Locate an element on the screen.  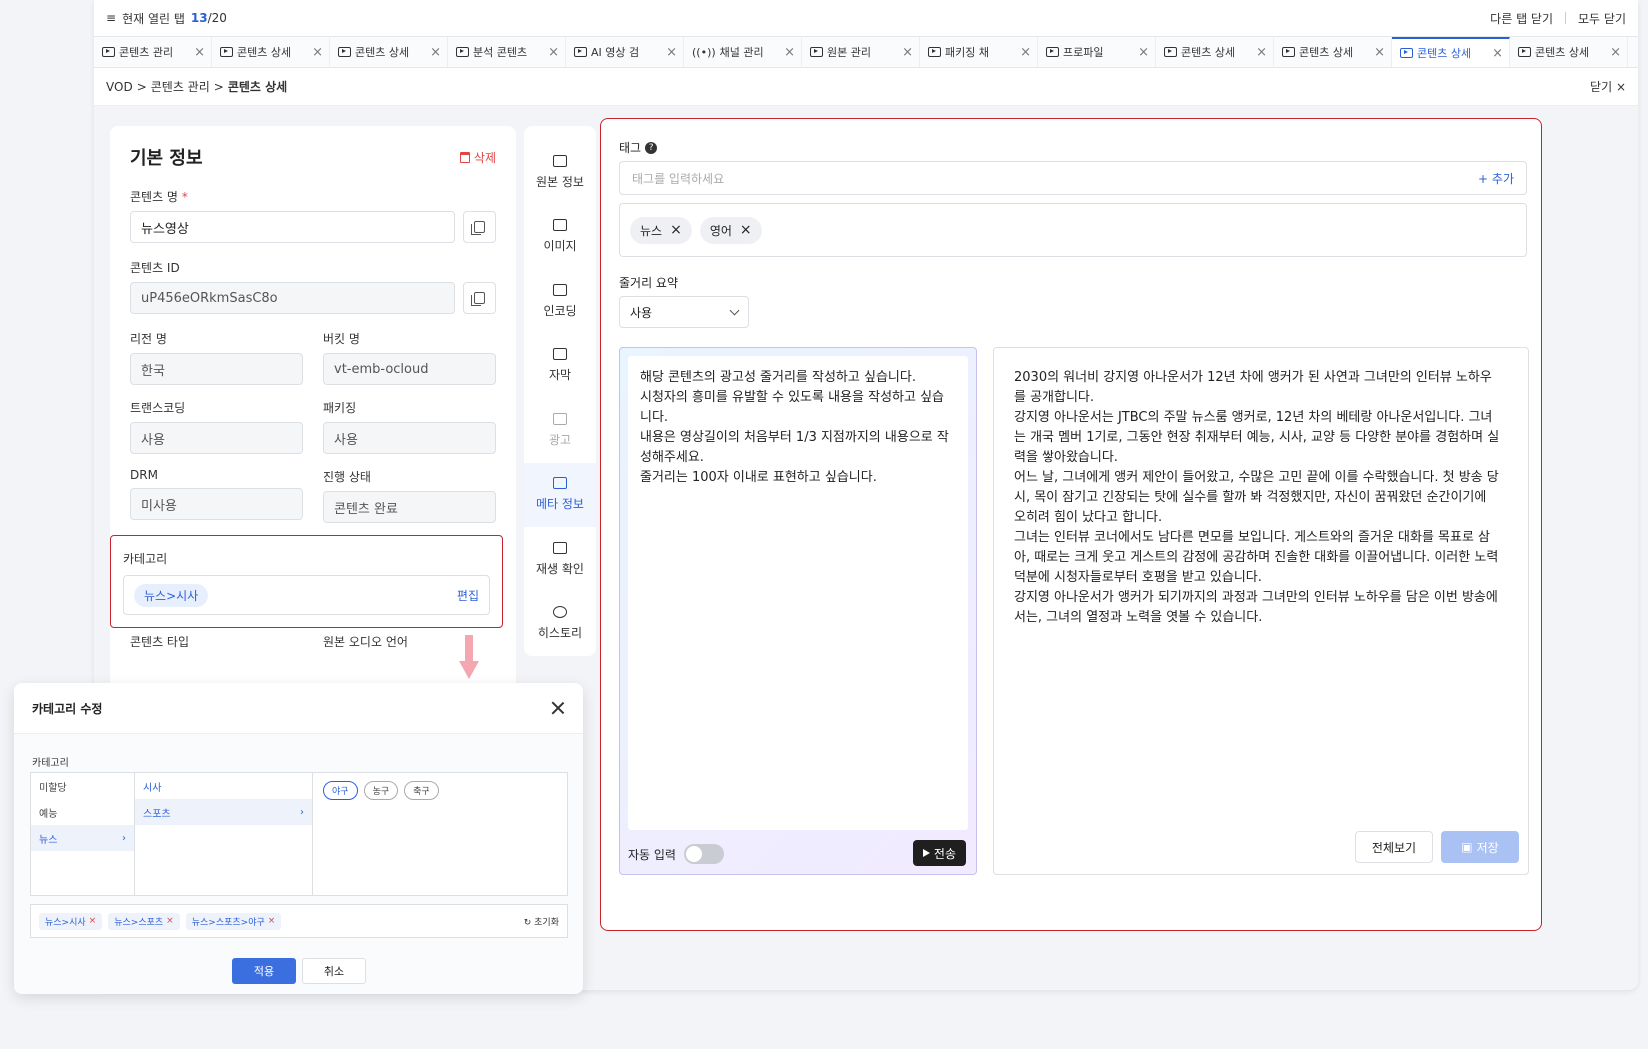
breadcrumb-root: VOD is located at coordinates (119, 87).